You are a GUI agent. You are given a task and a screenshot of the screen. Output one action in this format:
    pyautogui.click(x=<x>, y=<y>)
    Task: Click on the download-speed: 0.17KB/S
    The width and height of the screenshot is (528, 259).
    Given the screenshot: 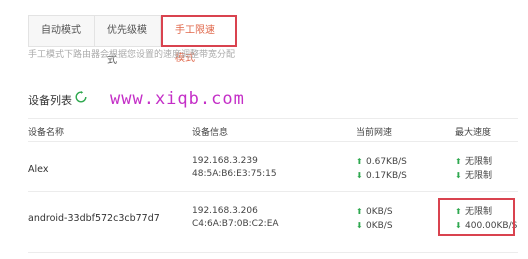 What is the action you would take?
    pyautogui.click(x=386, y=176)
    